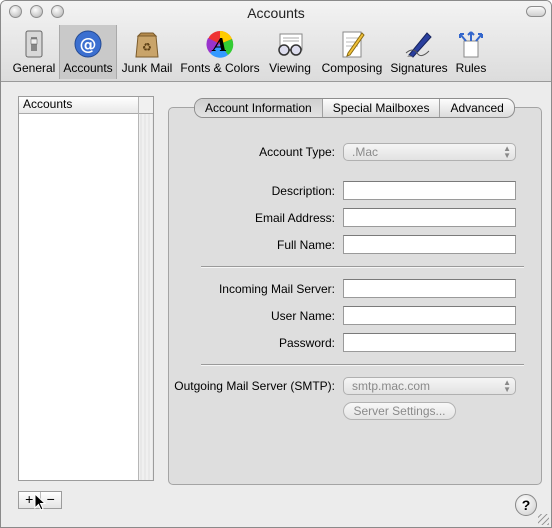 The height and width of the screenshot is (528, 552). Describe the element at coordinates (352, 68) in the screenshot. I see `toolbar-label-composing: Composing` at that location.